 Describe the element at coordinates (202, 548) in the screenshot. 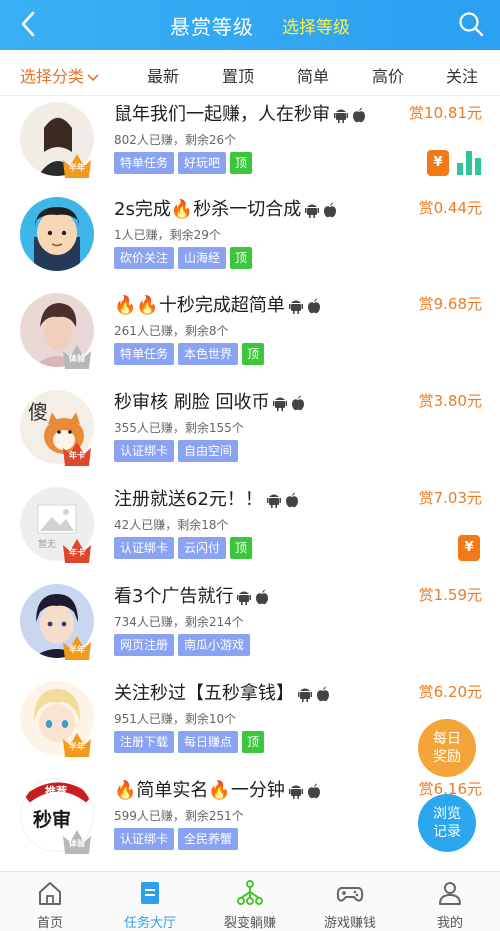

I see `task-tag: 云闪付` at that location.